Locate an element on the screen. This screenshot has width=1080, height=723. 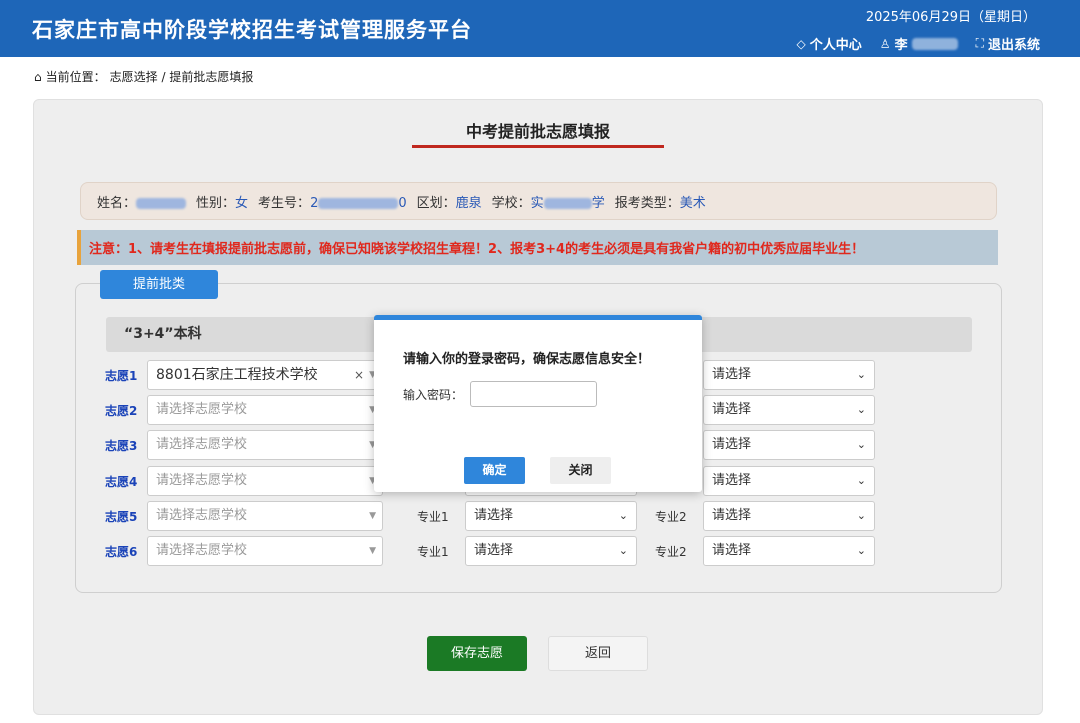
exam-type-field: 报考类型：美术 is located at coordinates (660, 203).